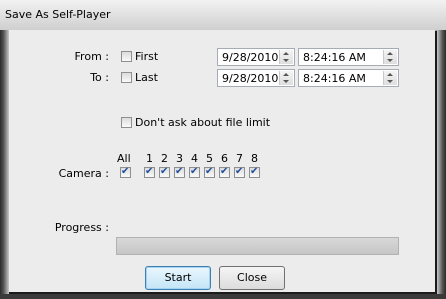  I want to click on file-limit-label: Don't ask about file limit, so click(203, 122).